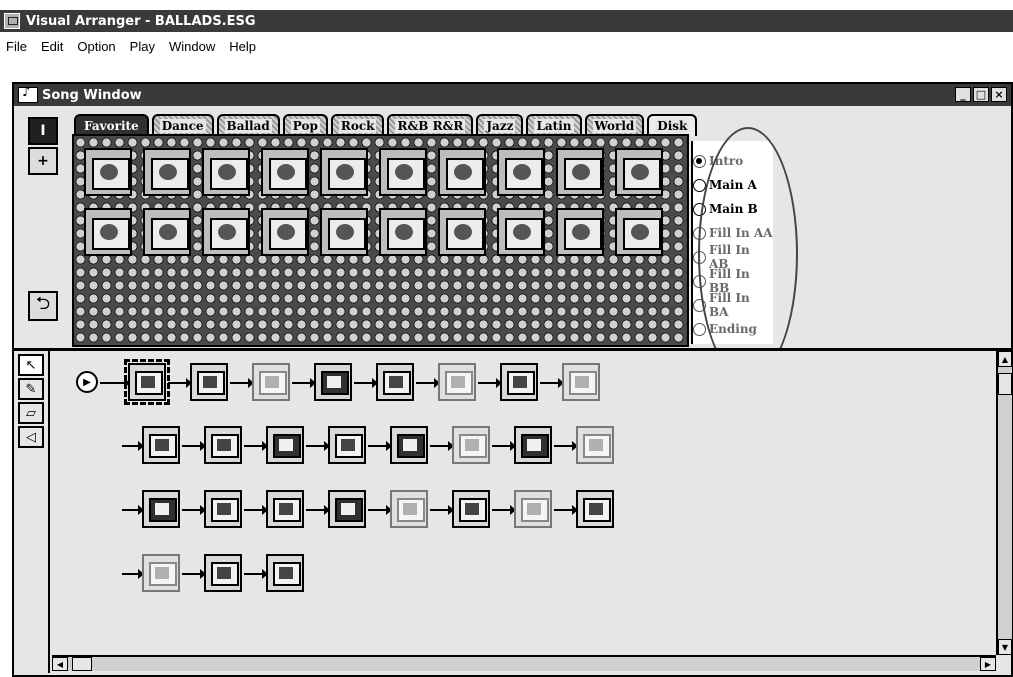  I want to click on maximize-button: □, so click(981, 94).